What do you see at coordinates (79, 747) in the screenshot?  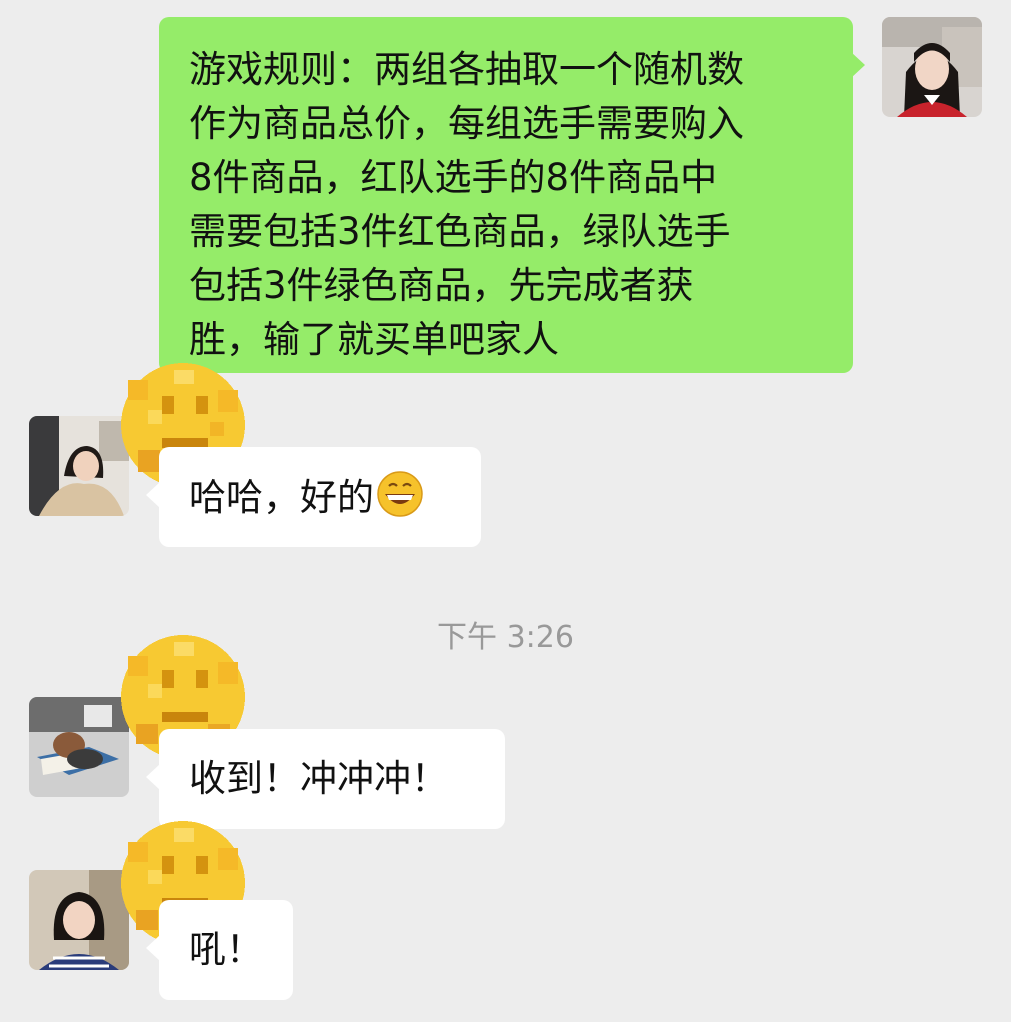 I see `member-2-avatar` at bounding box center [79, 747].